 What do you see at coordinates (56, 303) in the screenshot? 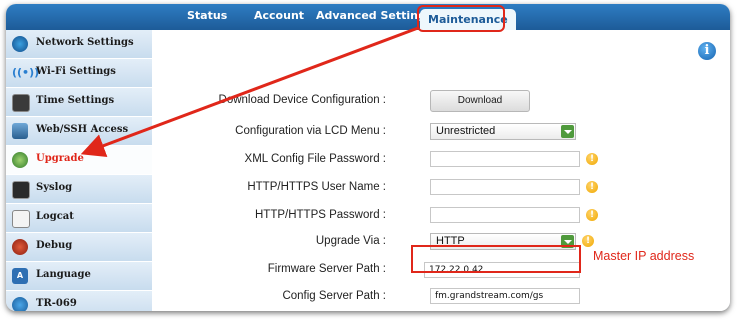
I see `sidebar-item-label: TR-069` at bounding box center [56, 303].